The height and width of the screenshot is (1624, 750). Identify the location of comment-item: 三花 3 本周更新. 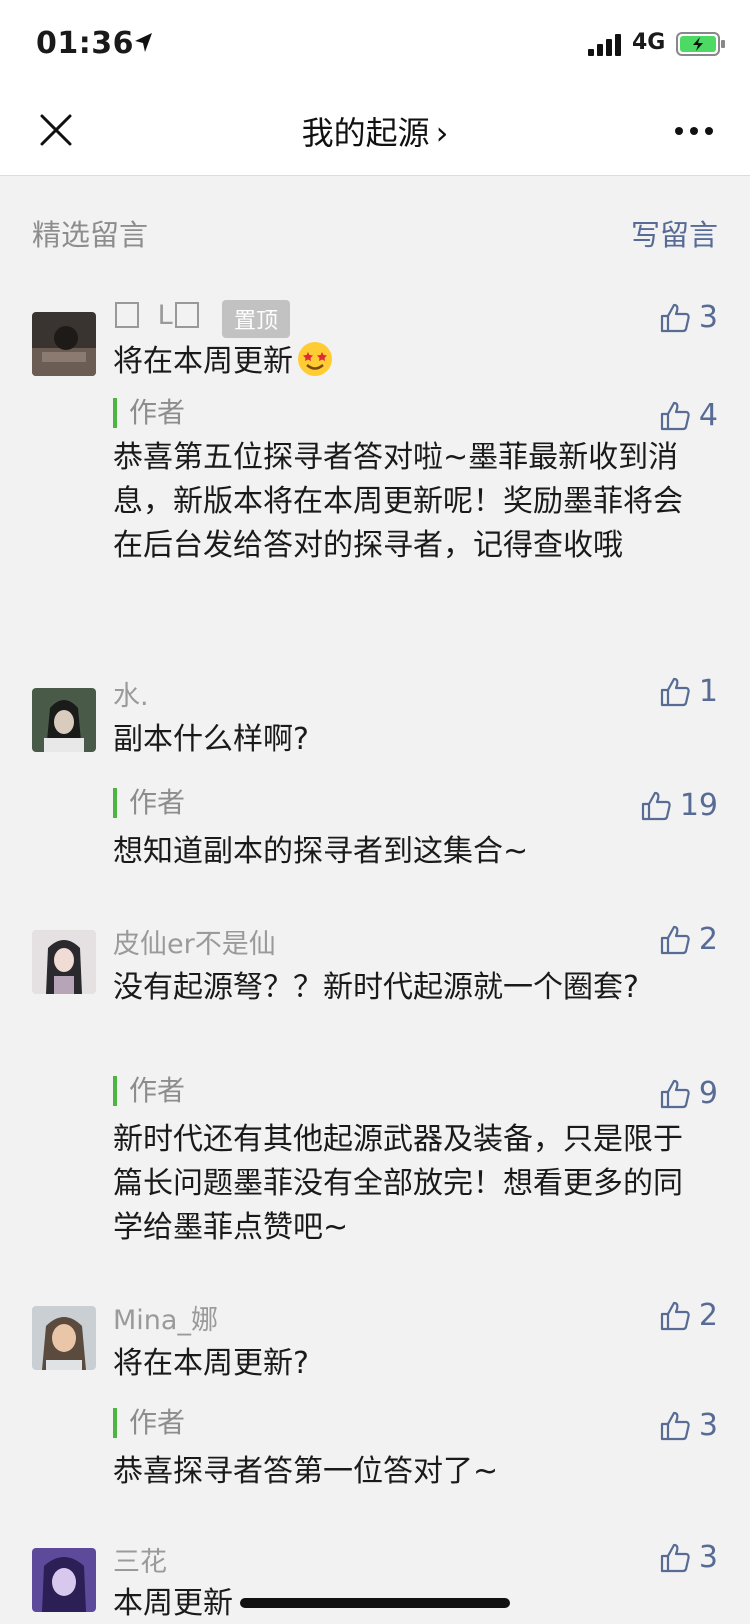
(375, 1582).